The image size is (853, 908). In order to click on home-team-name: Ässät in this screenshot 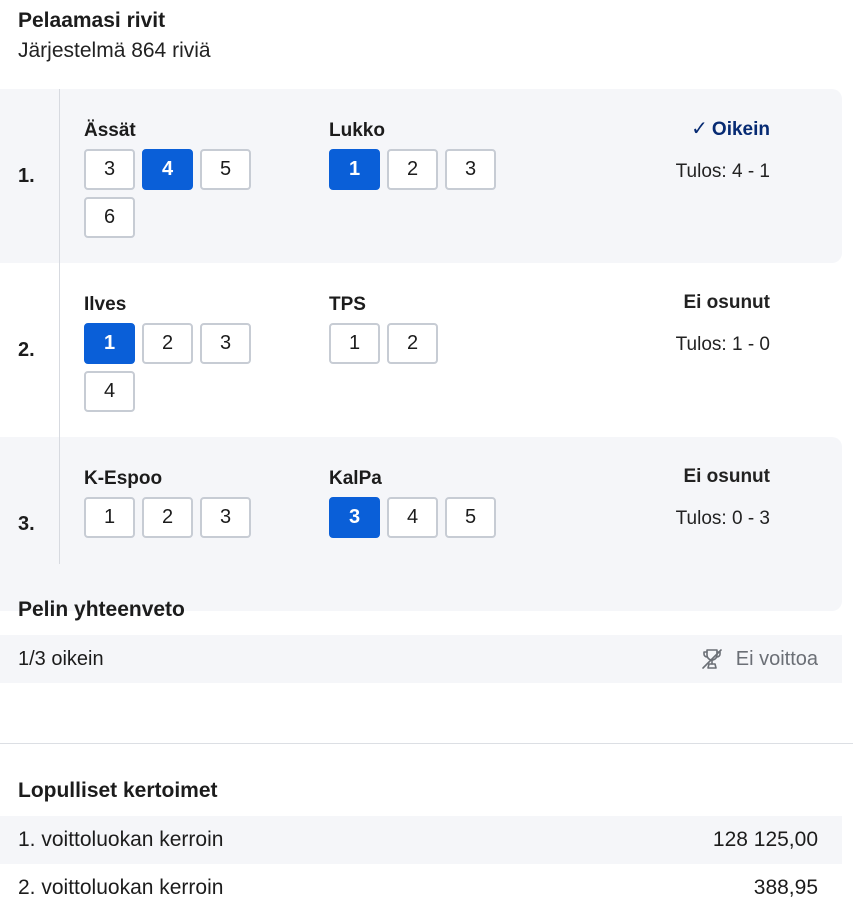, I will do `click(110, 130)`.